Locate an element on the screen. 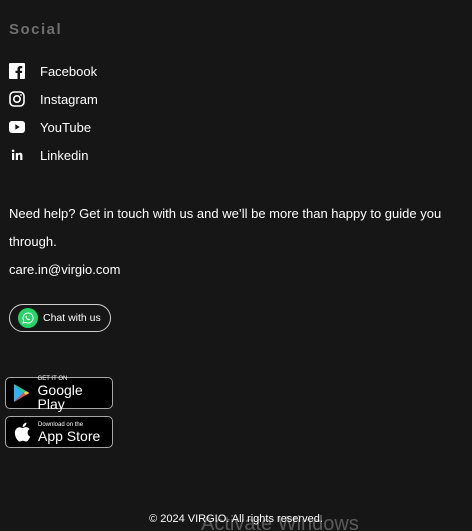 The image size is (472, 531). social-label-linkedin: Linkedin is located at coordinates (64, 155).